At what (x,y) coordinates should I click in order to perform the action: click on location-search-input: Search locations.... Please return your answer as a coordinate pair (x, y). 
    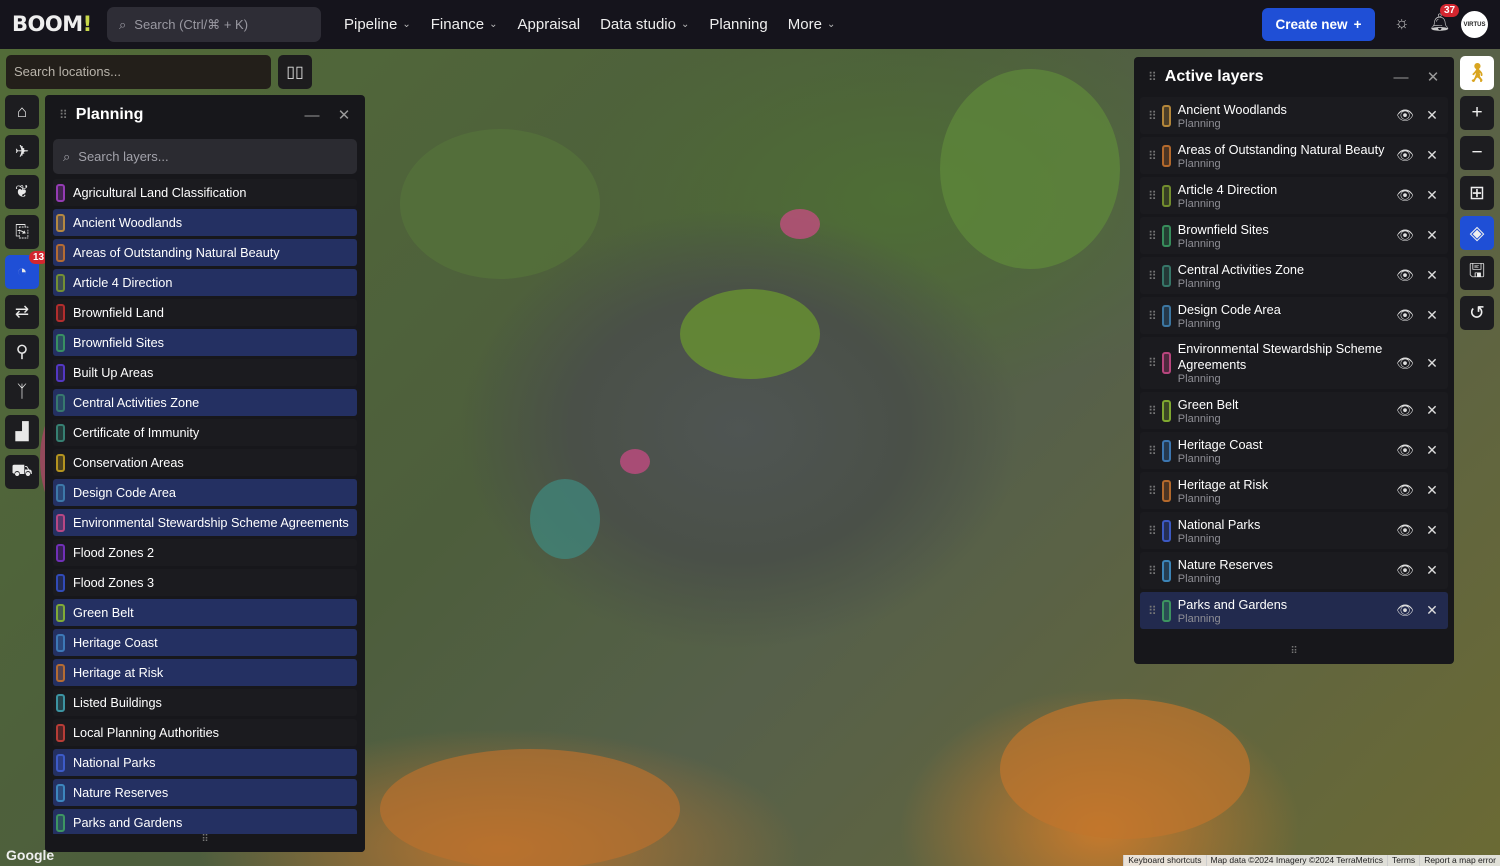
    Looking at the image, I should click on (138, 72).